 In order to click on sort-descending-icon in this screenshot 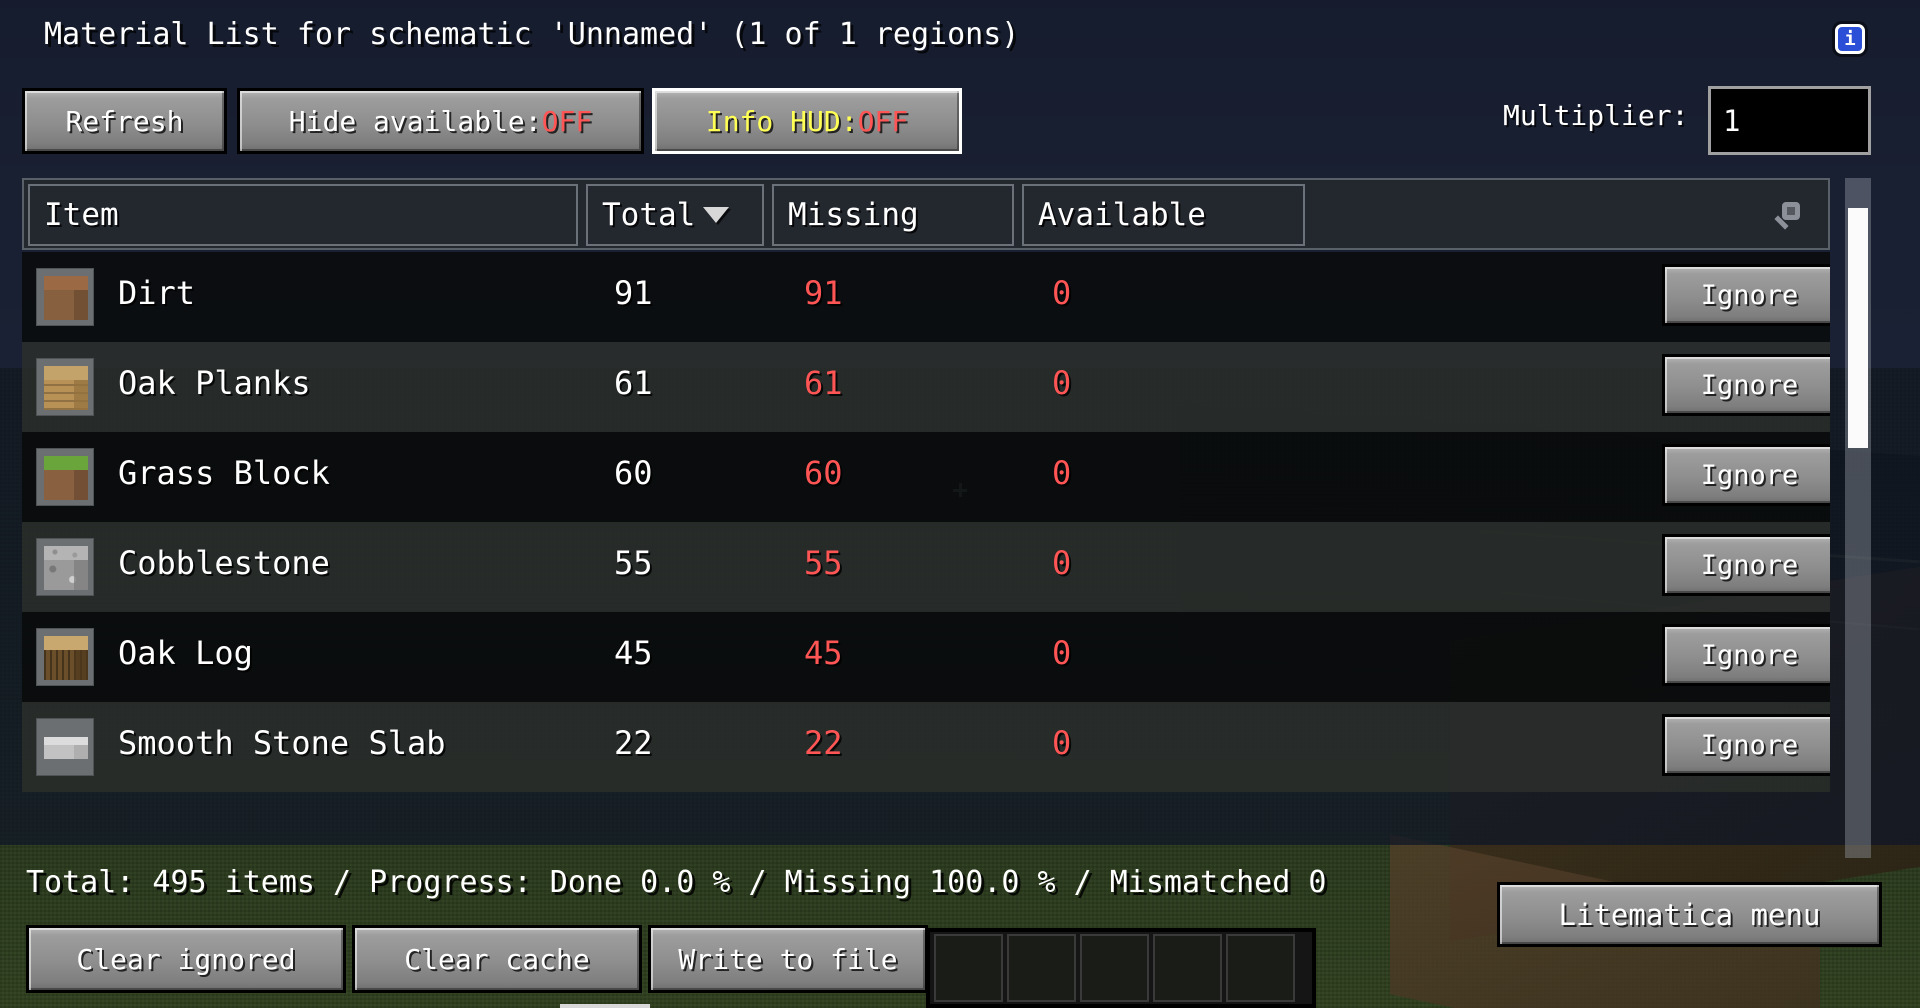, I will do `click(716, 215)`.